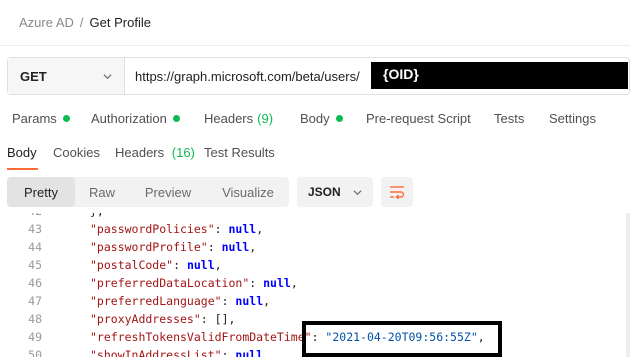 Image resolution: width=630 pixels, height=357 pixels. Describe the element at coordinates (46, 22) in the screenshot. I see `breadcrumb-collection: Azure AD` at that location.